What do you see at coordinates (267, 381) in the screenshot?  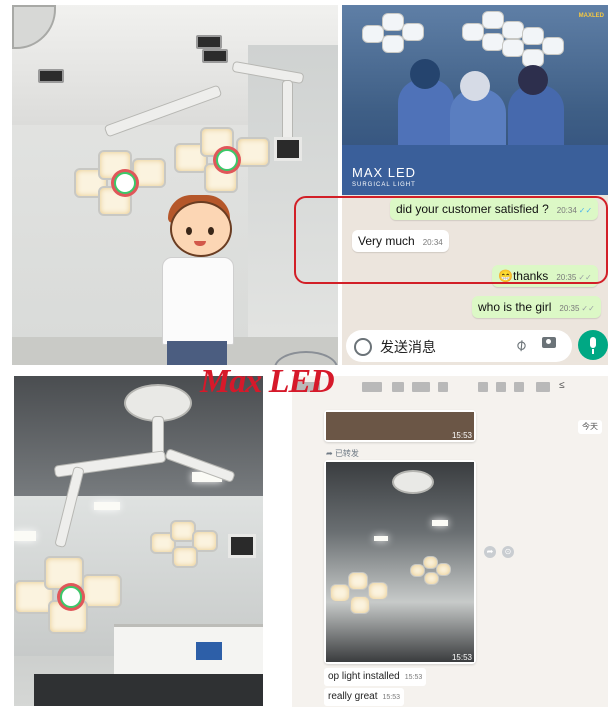 I see `brand-watermark: Max LED` at bounding box center [267, 381].